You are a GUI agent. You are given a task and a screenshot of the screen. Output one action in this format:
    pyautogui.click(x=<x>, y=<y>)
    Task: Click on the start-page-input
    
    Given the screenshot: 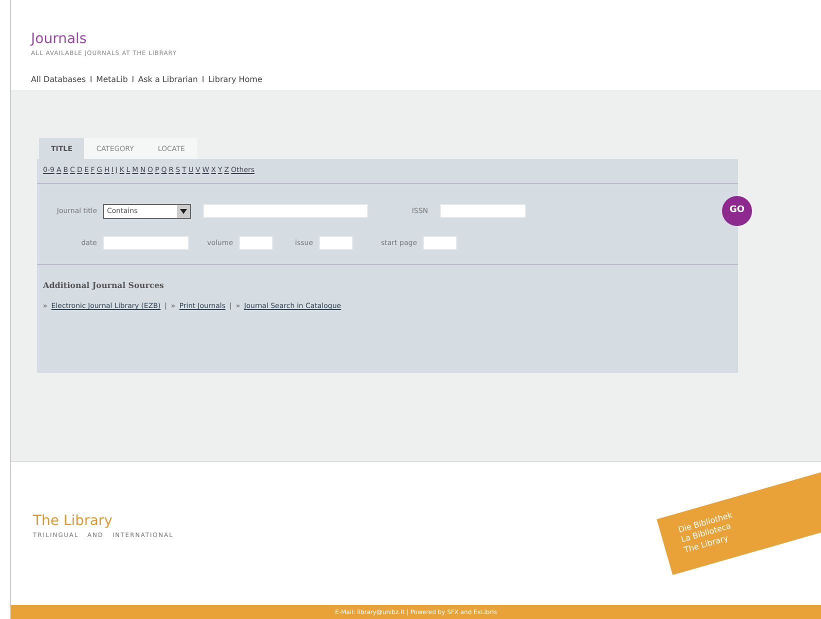 What is the action you would take?
    pyautogui.click(x=440, y=243)
    